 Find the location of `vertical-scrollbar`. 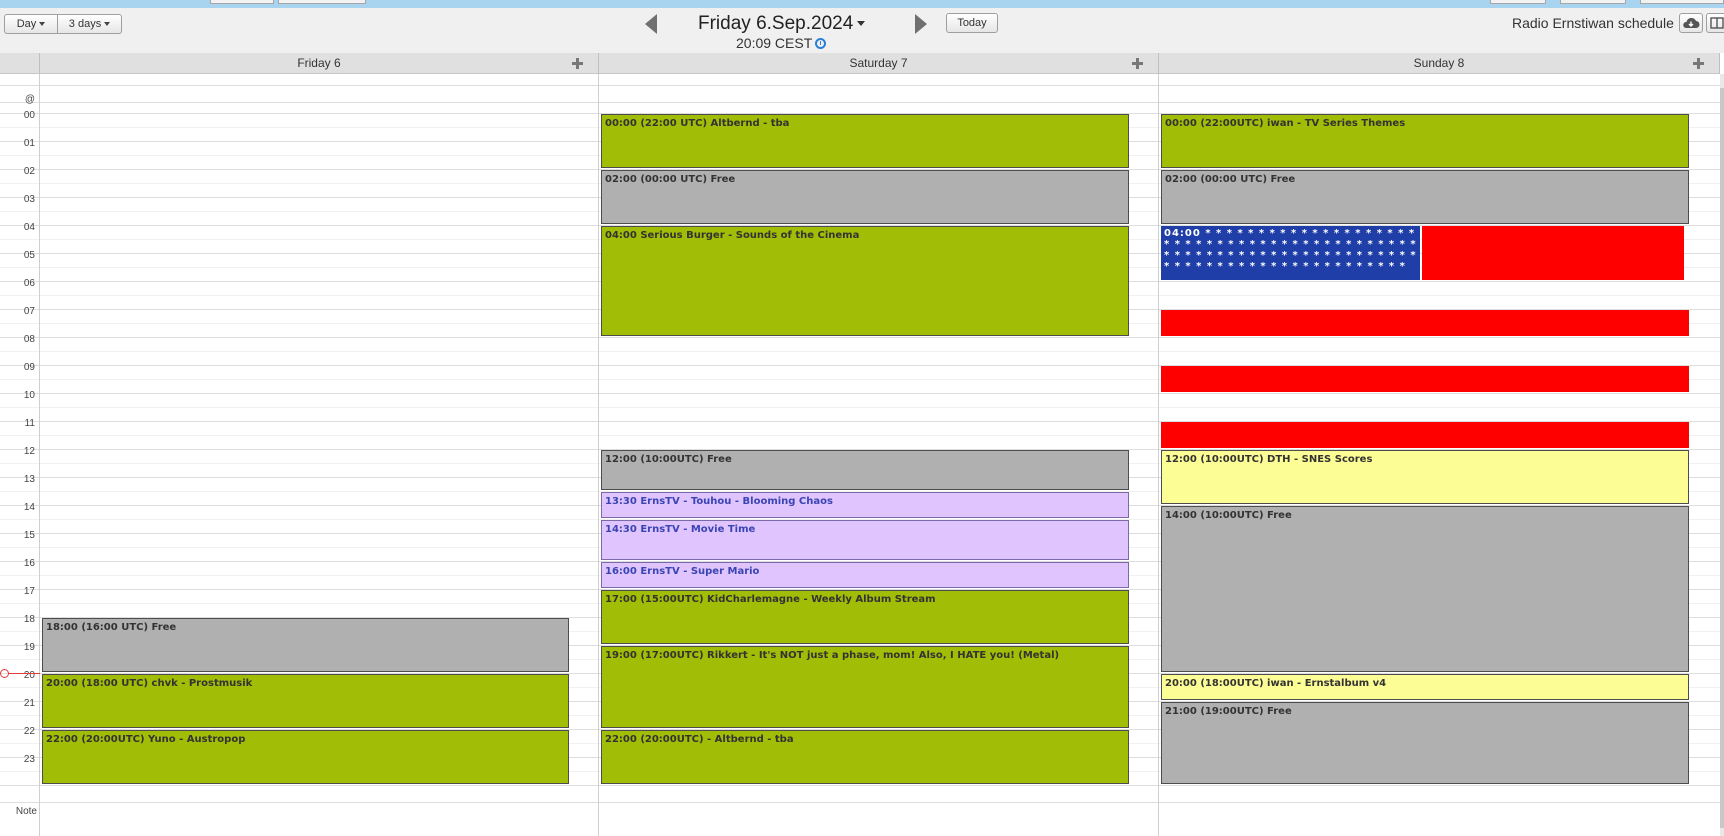

vertical-scrollbar is located at coordinates (1722, 455).